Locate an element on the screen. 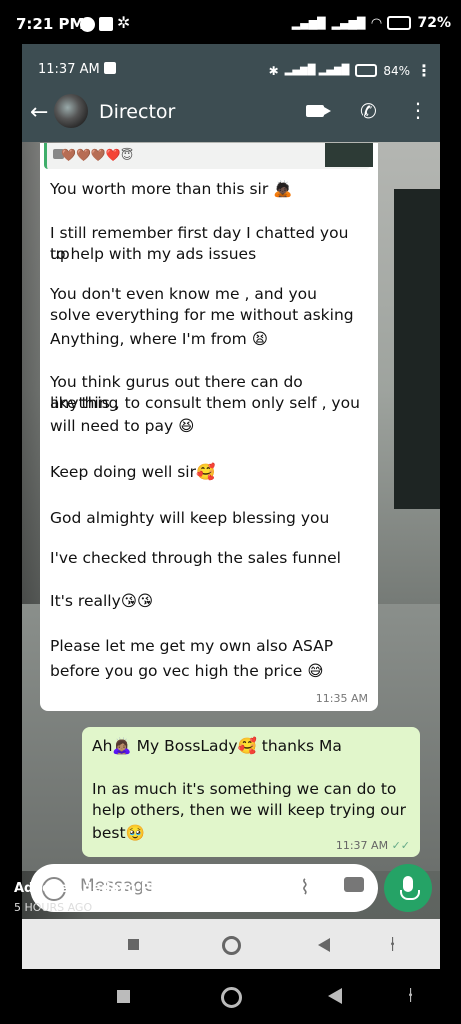  inner-navigation-bar: ⍿ is located at coordinates (231, 944).